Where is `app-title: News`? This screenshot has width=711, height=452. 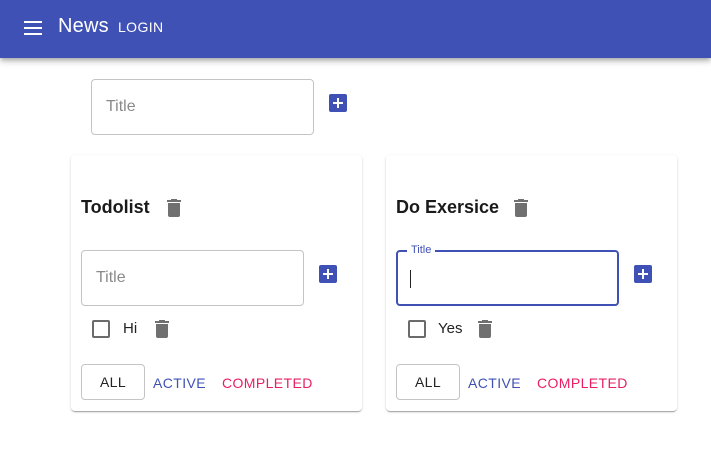
app-title: News is located at coordinates (83, 26).